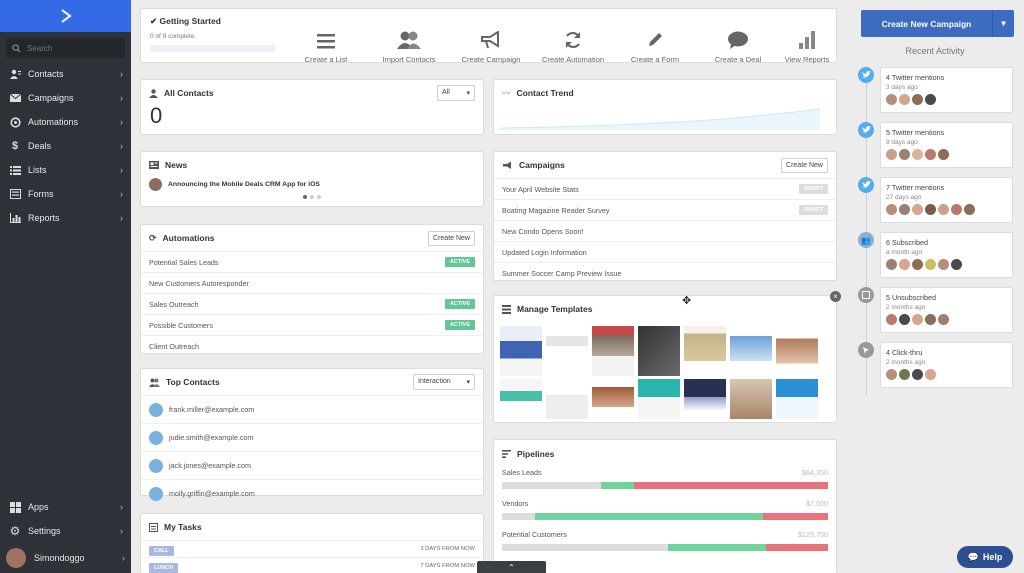  I want to click on task-type-badge: CALL, so click(161, 550).